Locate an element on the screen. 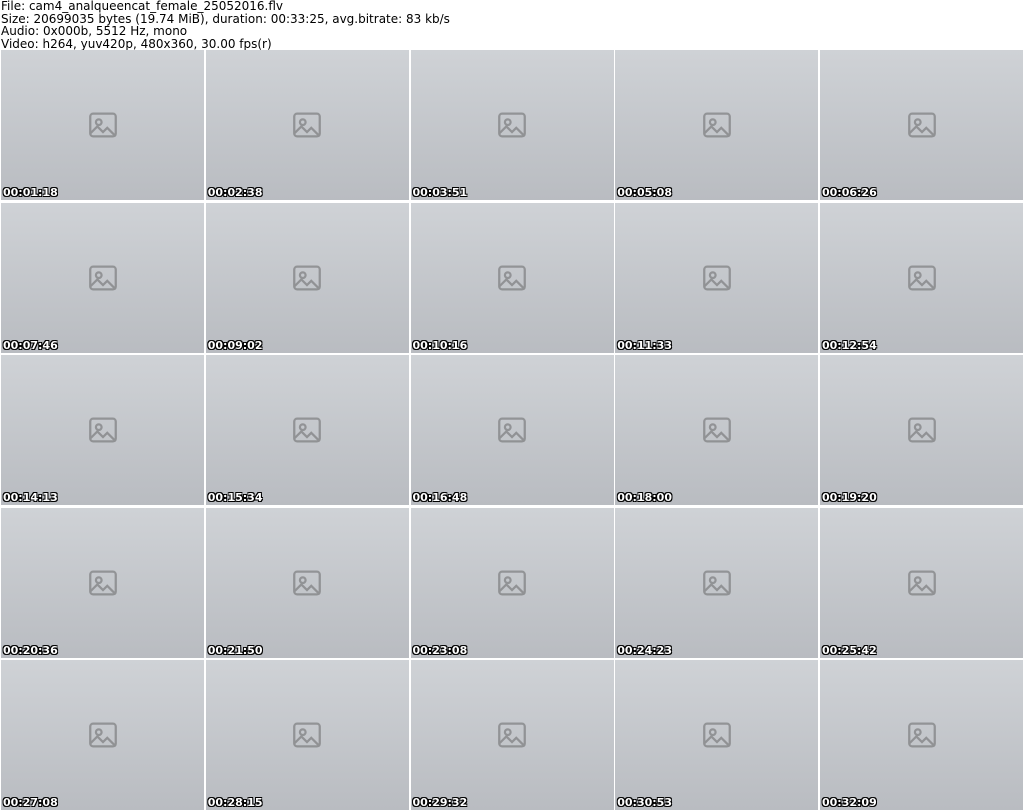 Image resolution: width=1024 pixels, height=811 pixels. thumbnail-timestamp: 00:23:08 is located at coordinates (440, 650).